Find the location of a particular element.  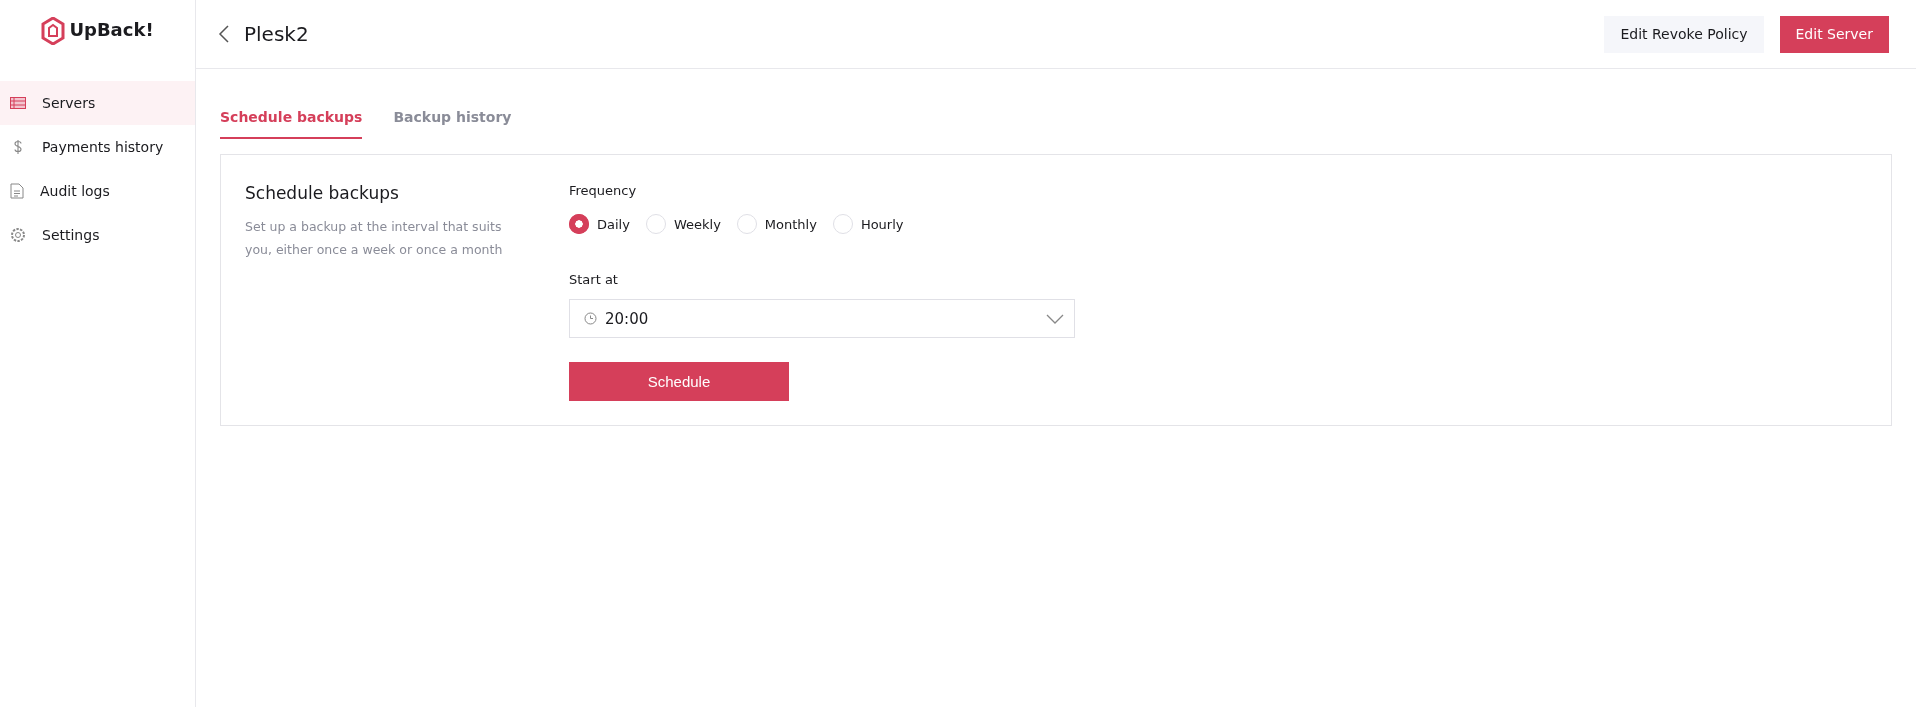

edit-server-button: Edit Server is located at coordinates (1834, 34).